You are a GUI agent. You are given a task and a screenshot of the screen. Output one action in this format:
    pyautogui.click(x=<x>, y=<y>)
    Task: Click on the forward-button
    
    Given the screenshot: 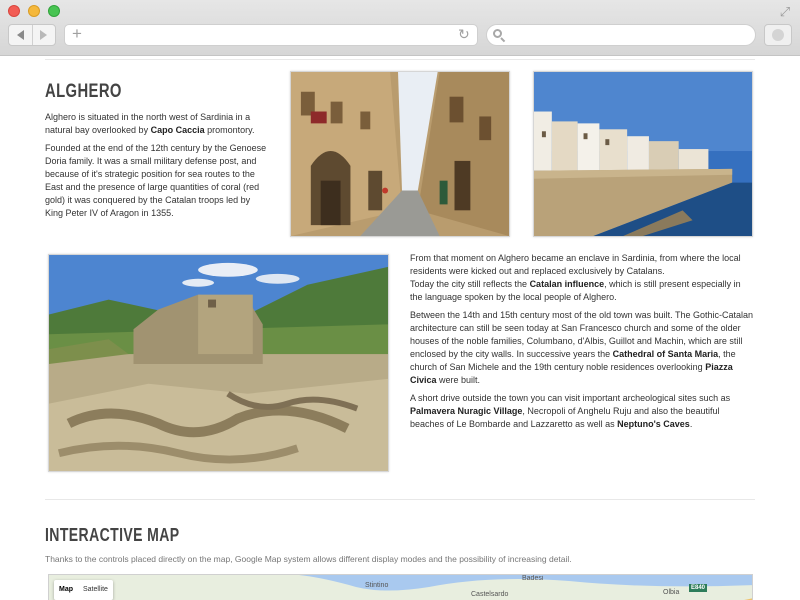 What is the action you would take?
    pyautogui.click(x=44, y=35)
    